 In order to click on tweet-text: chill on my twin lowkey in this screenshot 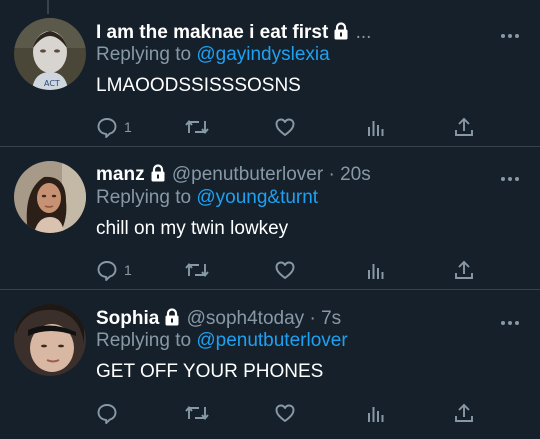, I will do `click(192, 228)`.